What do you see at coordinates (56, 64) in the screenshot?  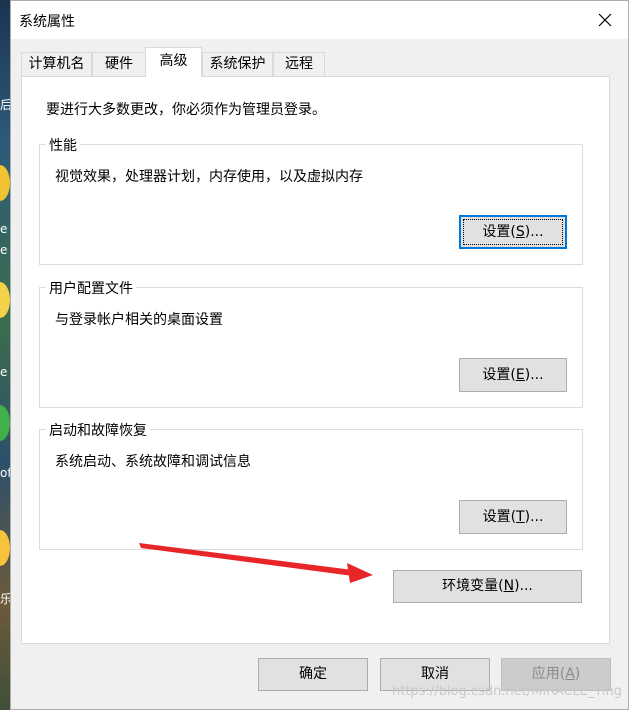 I see `tab-computer-name: 计算机名` at bounding box center [56, 64].